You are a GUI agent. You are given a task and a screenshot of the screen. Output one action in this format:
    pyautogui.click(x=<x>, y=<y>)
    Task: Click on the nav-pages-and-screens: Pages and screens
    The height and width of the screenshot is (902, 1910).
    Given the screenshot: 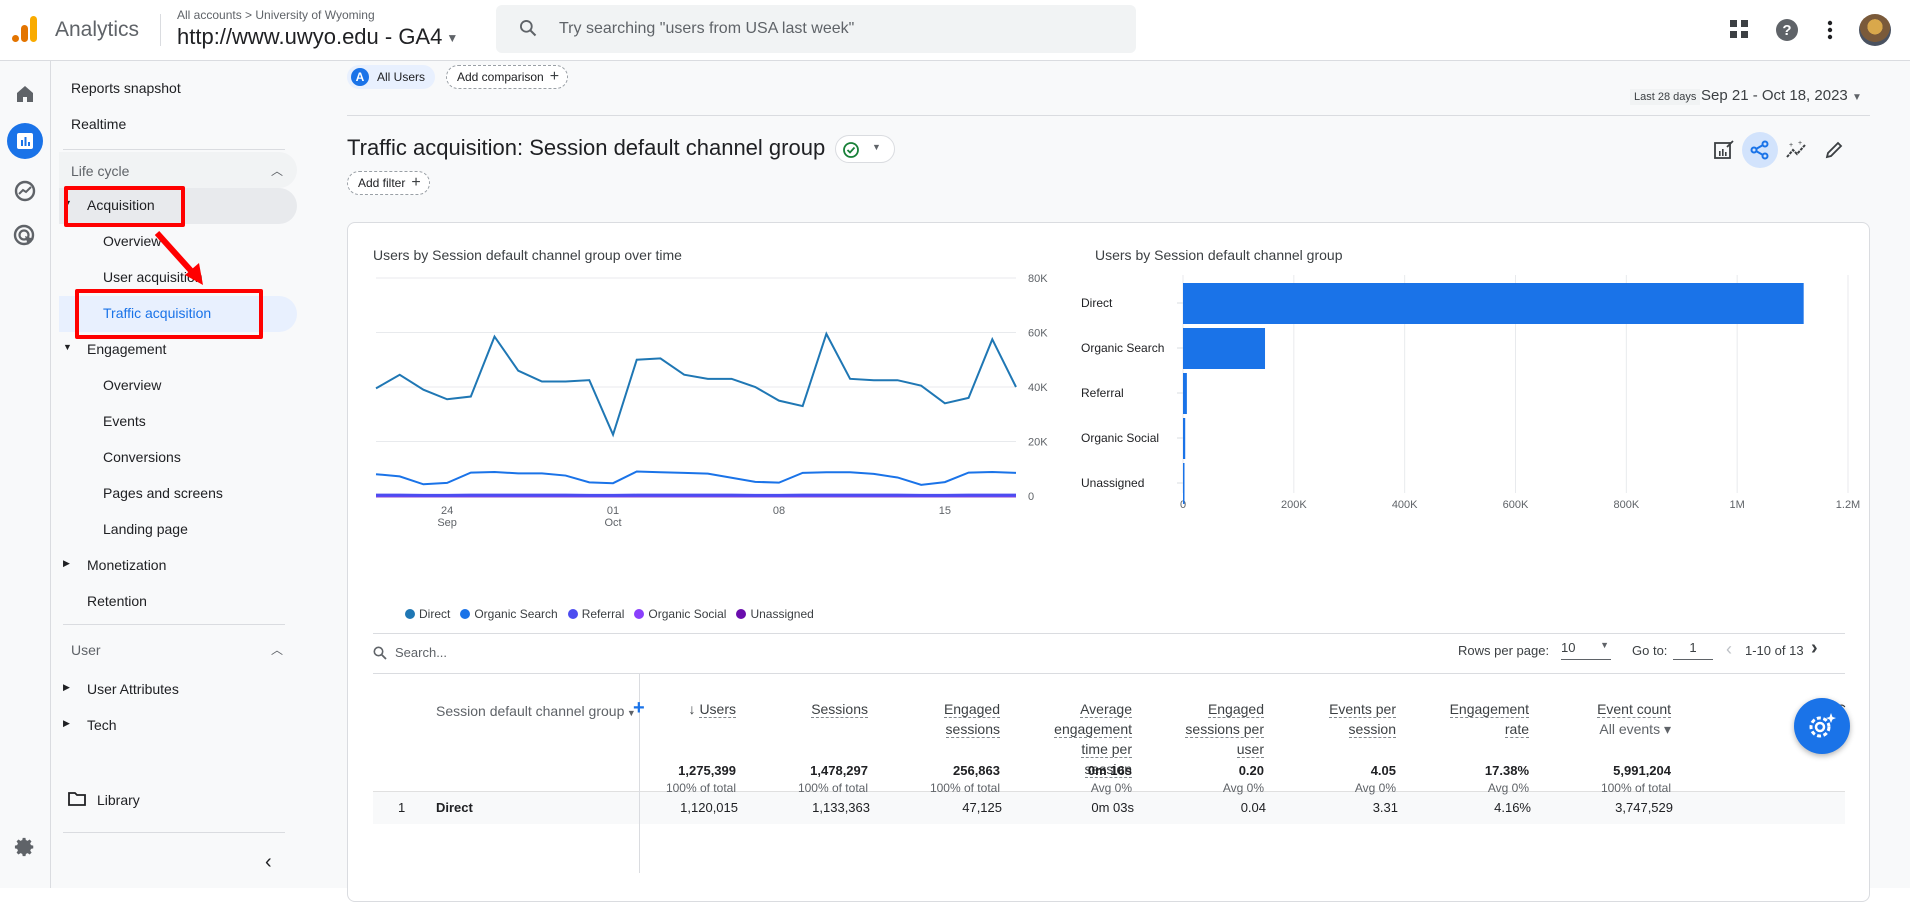 What is the action you would take?
    pyautogui.click(x=163, y=493)
    